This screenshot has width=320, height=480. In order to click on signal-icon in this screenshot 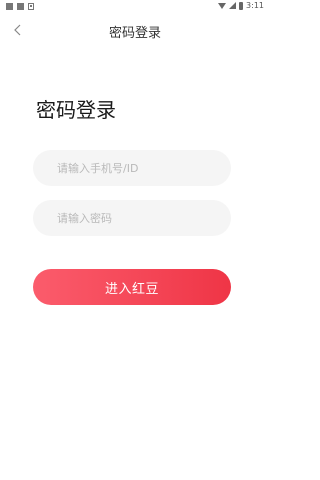, I will do `click(233, 5)`.